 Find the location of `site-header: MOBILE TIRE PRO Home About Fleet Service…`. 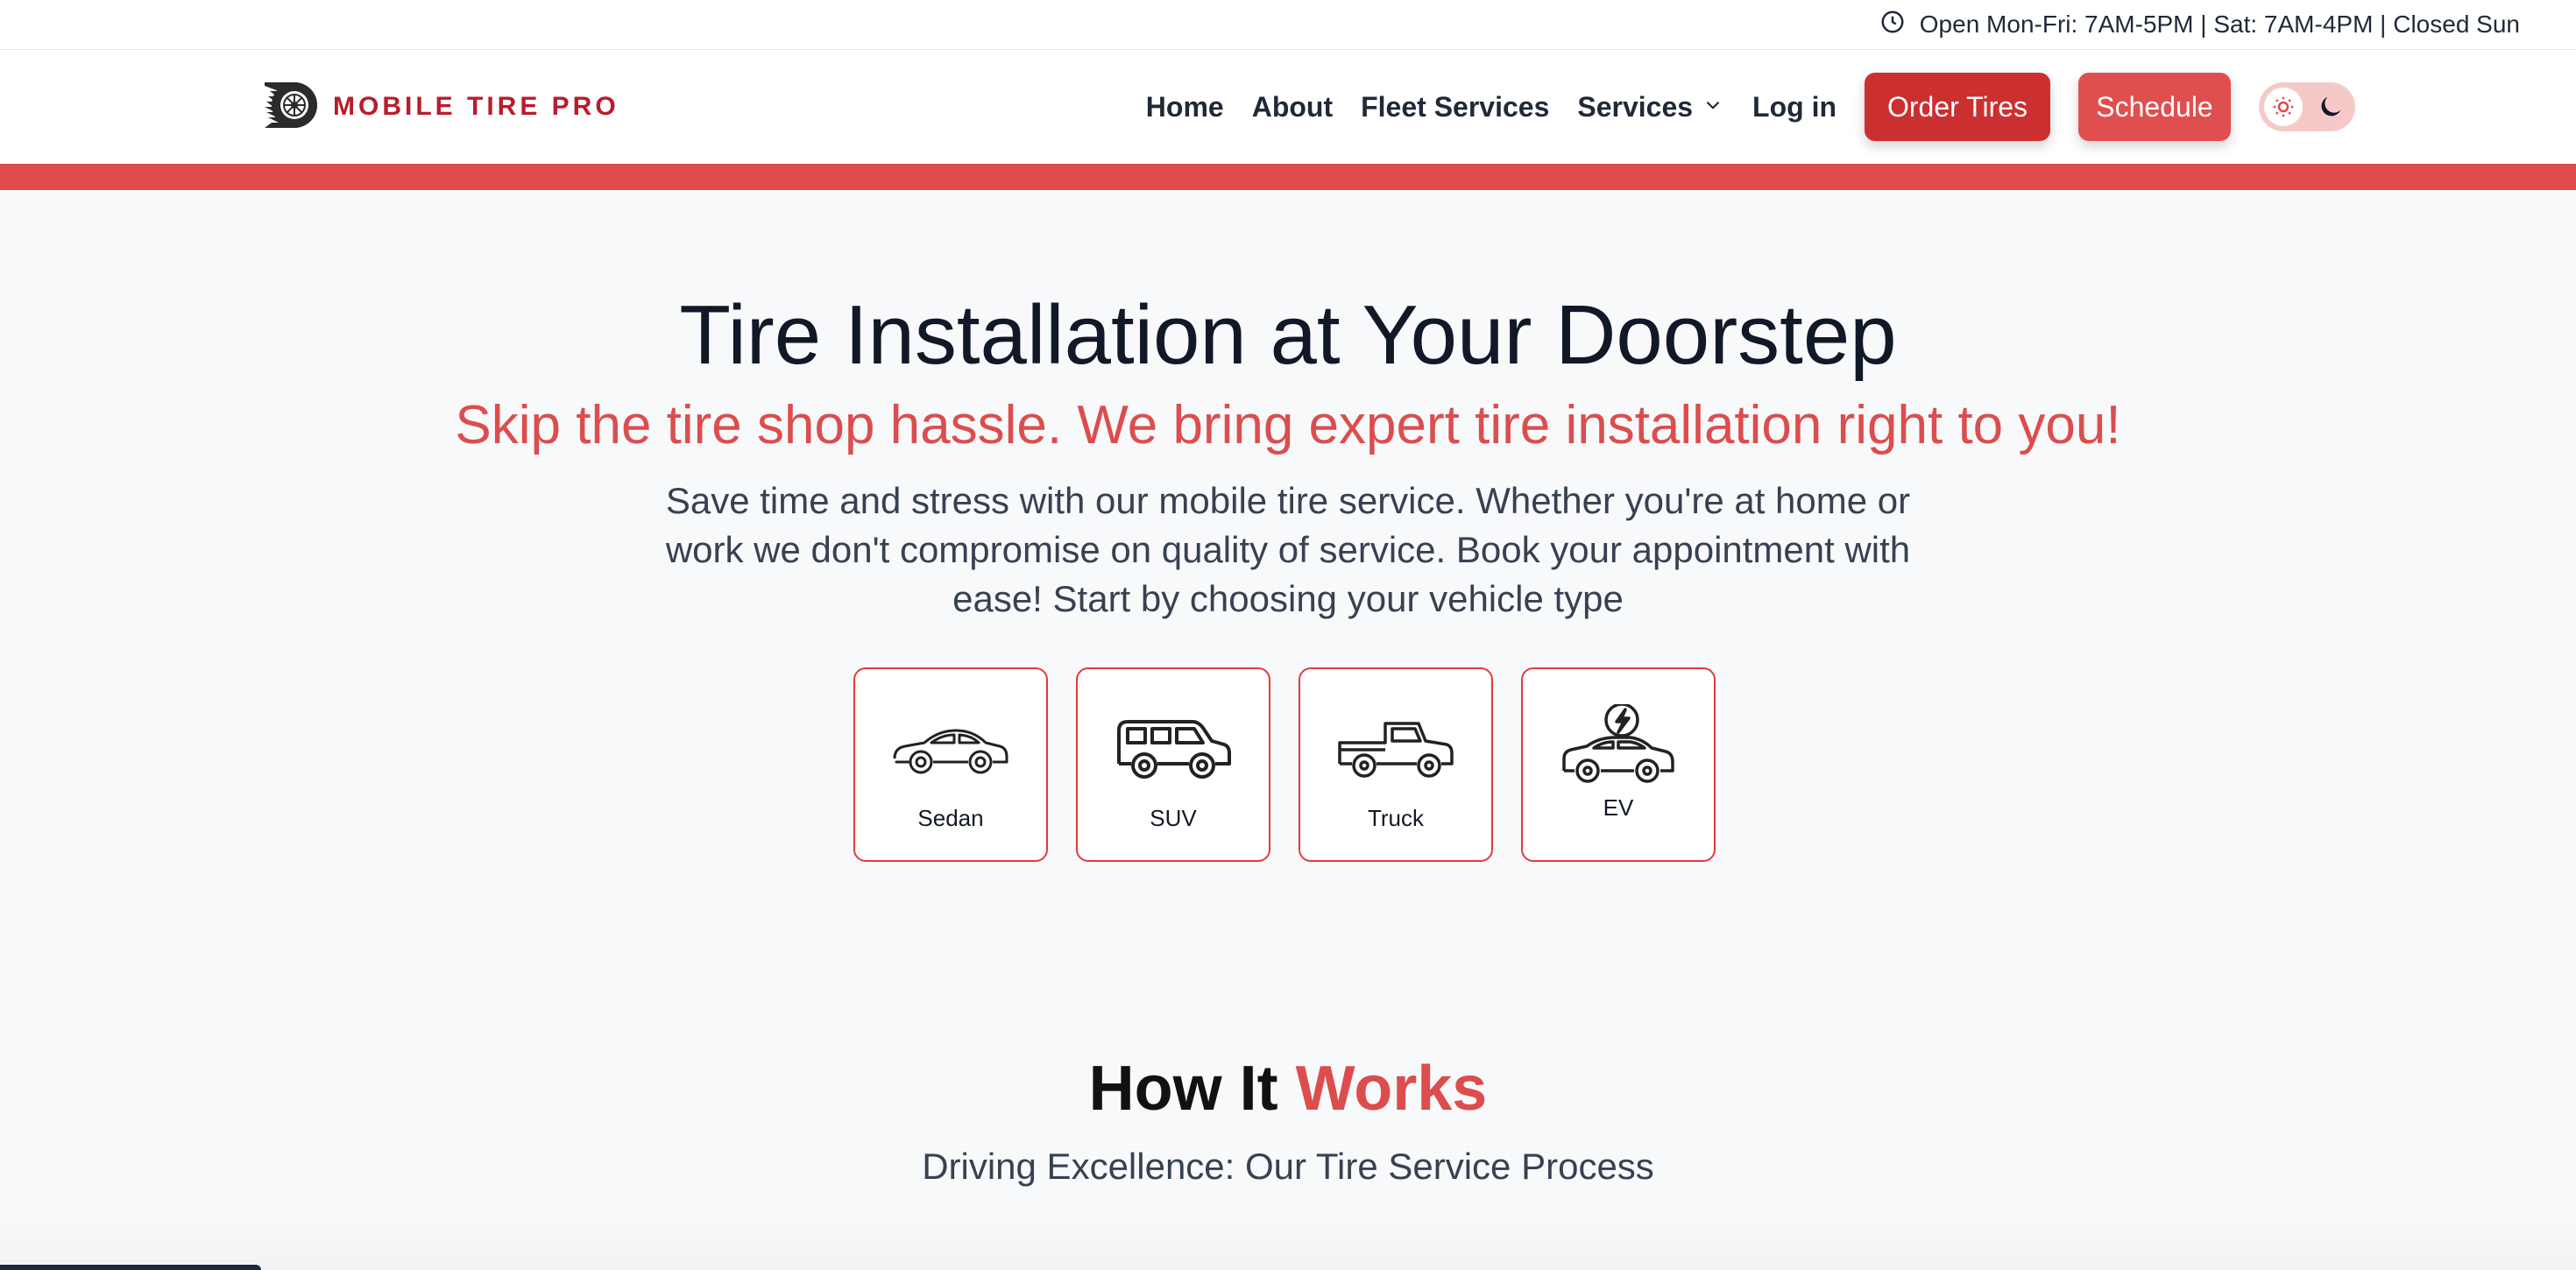

site-header: MOBILE TIRE PRO Home About Fleet Service… is located at coordinates (1288, 107).